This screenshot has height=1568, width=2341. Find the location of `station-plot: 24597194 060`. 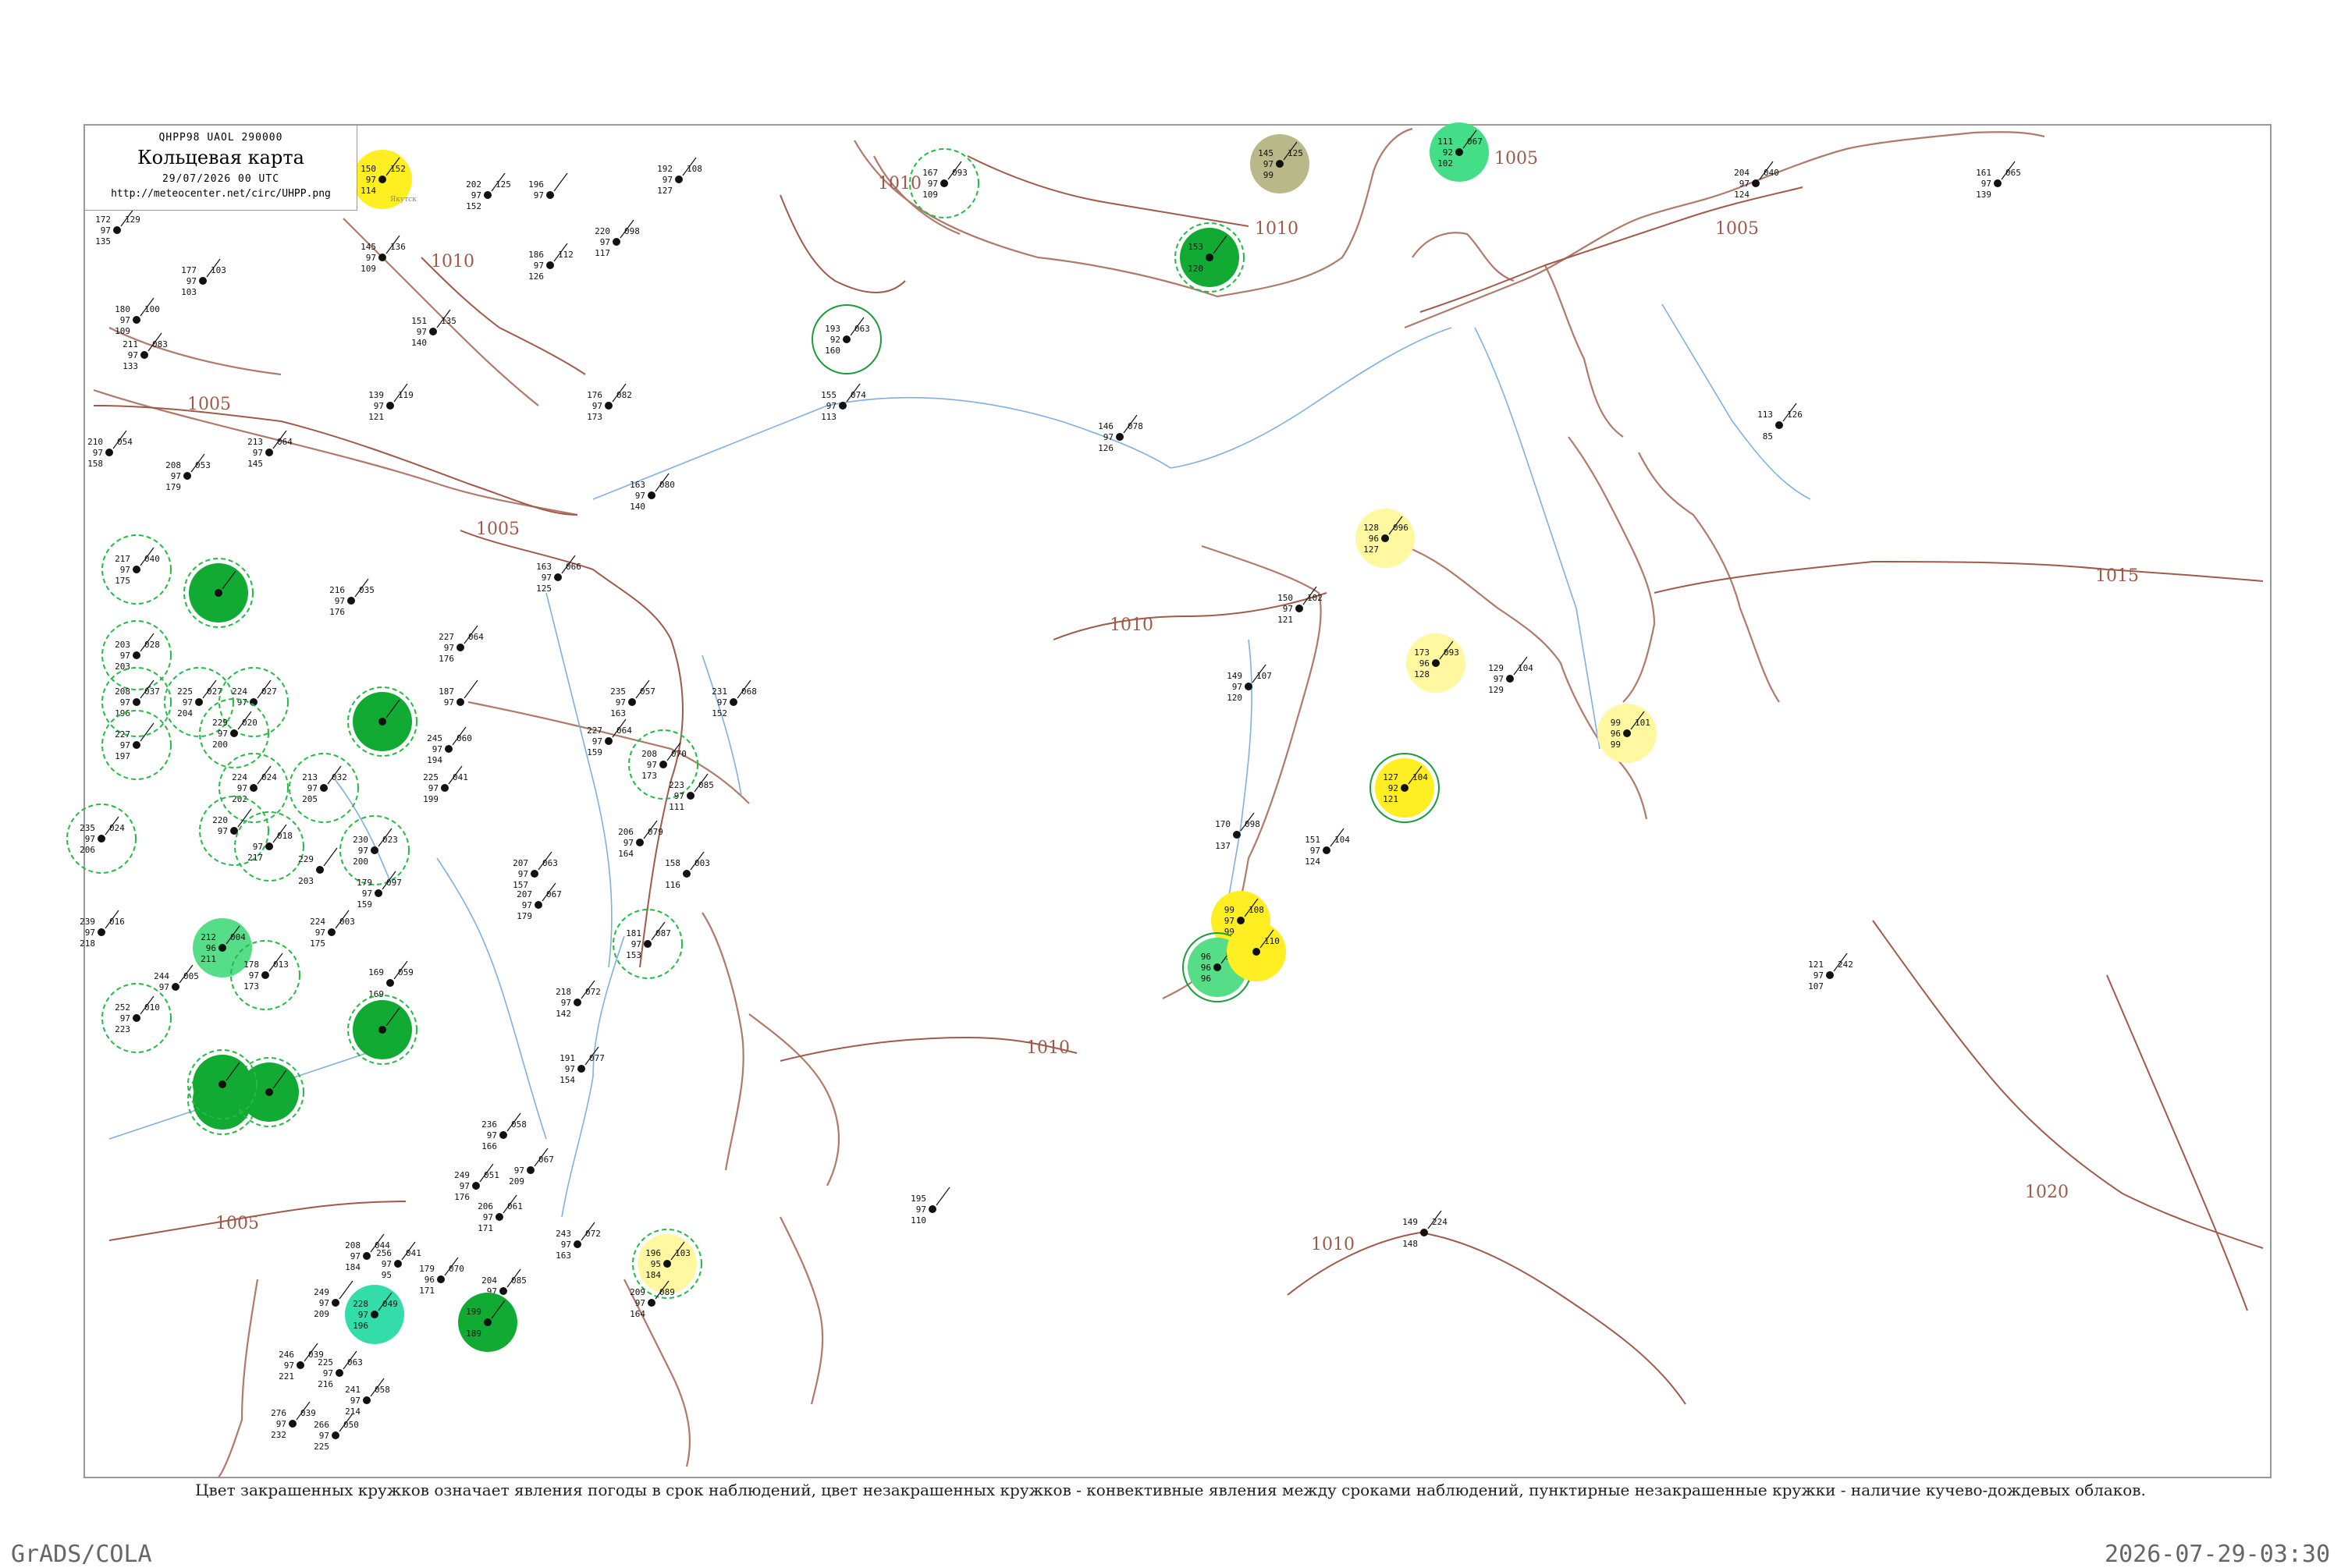

station-plot: 24597194 060 is located at coordinates (449, 745).